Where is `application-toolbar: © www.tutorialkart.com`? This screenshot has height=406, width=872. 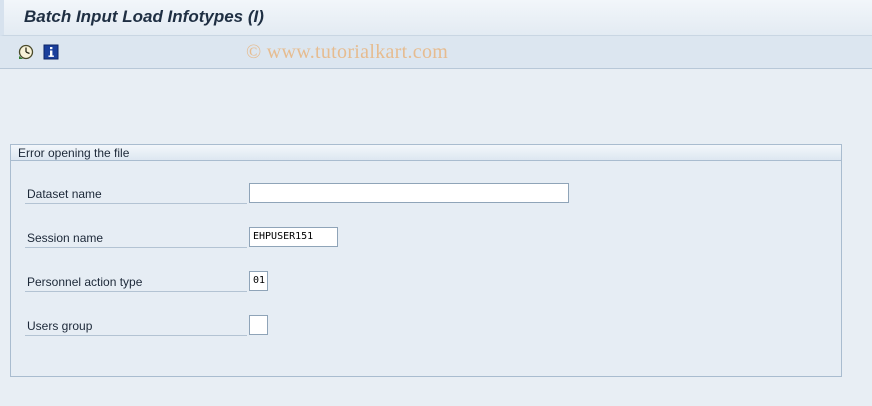
application-toolbar: © www.tutorialkart.com is located at coordinates (436, 52).